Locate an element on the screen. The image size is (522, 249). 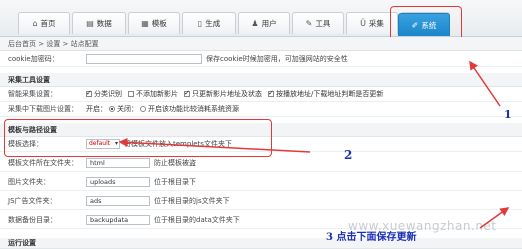
tab-label: 用户 is located at coordinates (269, 23).